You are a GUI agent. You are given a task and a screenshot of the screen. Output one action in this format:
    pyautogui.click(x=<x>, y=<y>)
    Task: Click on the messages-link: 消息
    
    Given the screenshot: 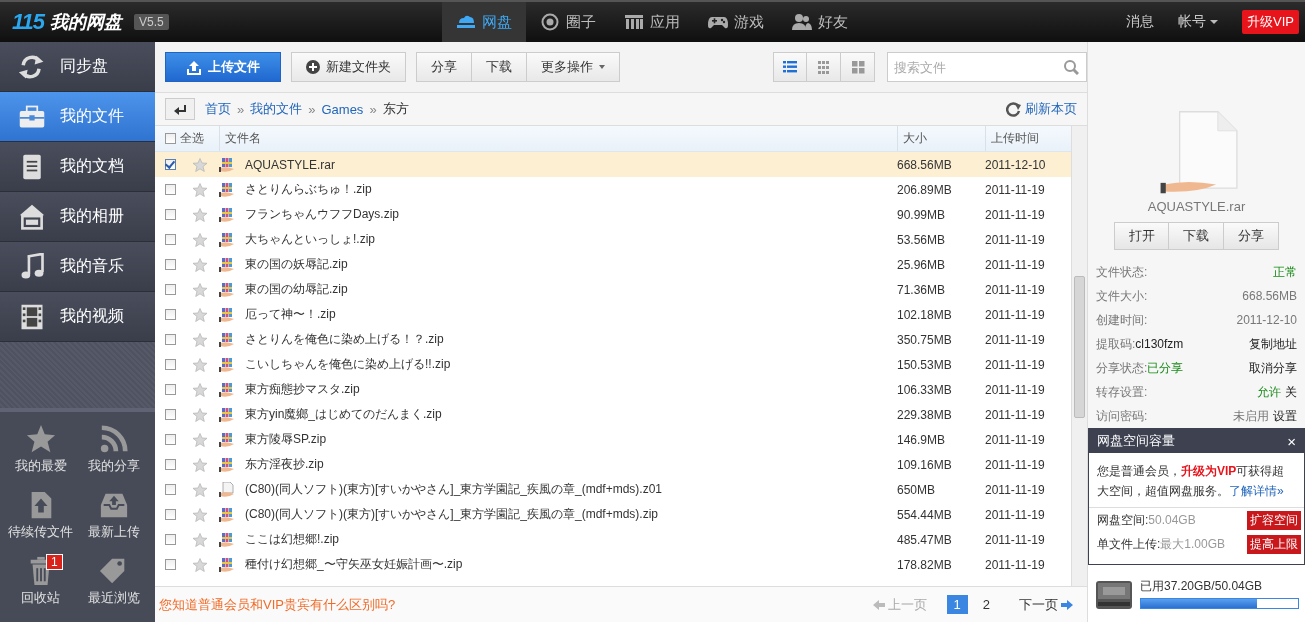 What is the action you would take?
    pyautogui.click(x=1140, y=22)
    